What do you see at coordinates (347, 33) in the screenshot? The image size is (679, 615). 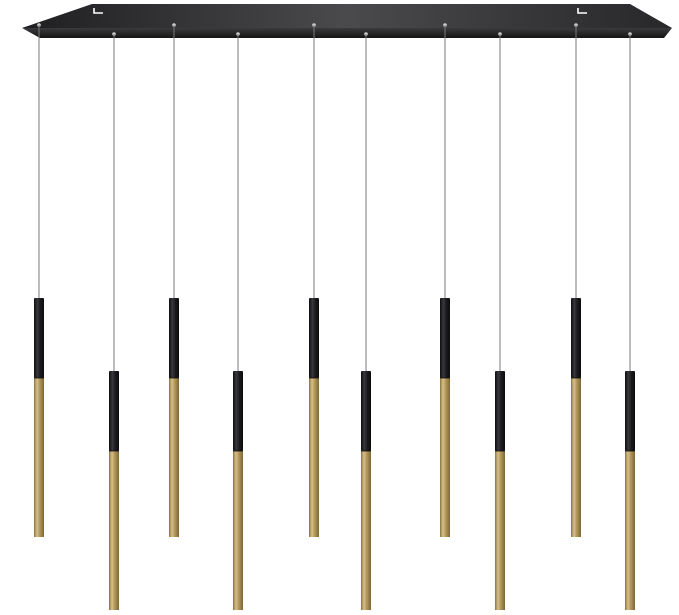 I see `canopy-front-edge` at bounding box center [347, 33].